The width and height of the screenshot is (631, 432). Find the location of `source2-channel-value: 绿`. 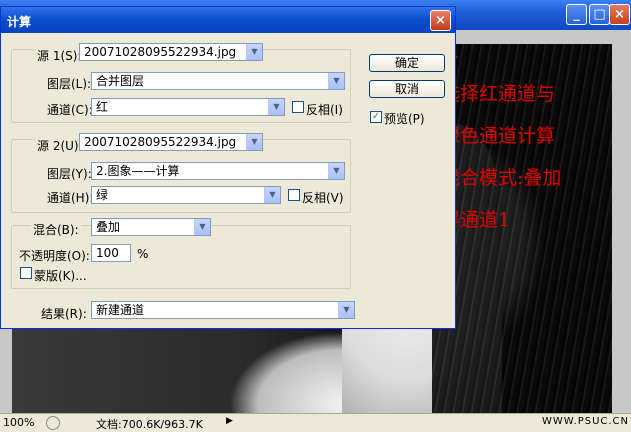

source2-channel-value: 绿 is located at coordinates (102, 195).